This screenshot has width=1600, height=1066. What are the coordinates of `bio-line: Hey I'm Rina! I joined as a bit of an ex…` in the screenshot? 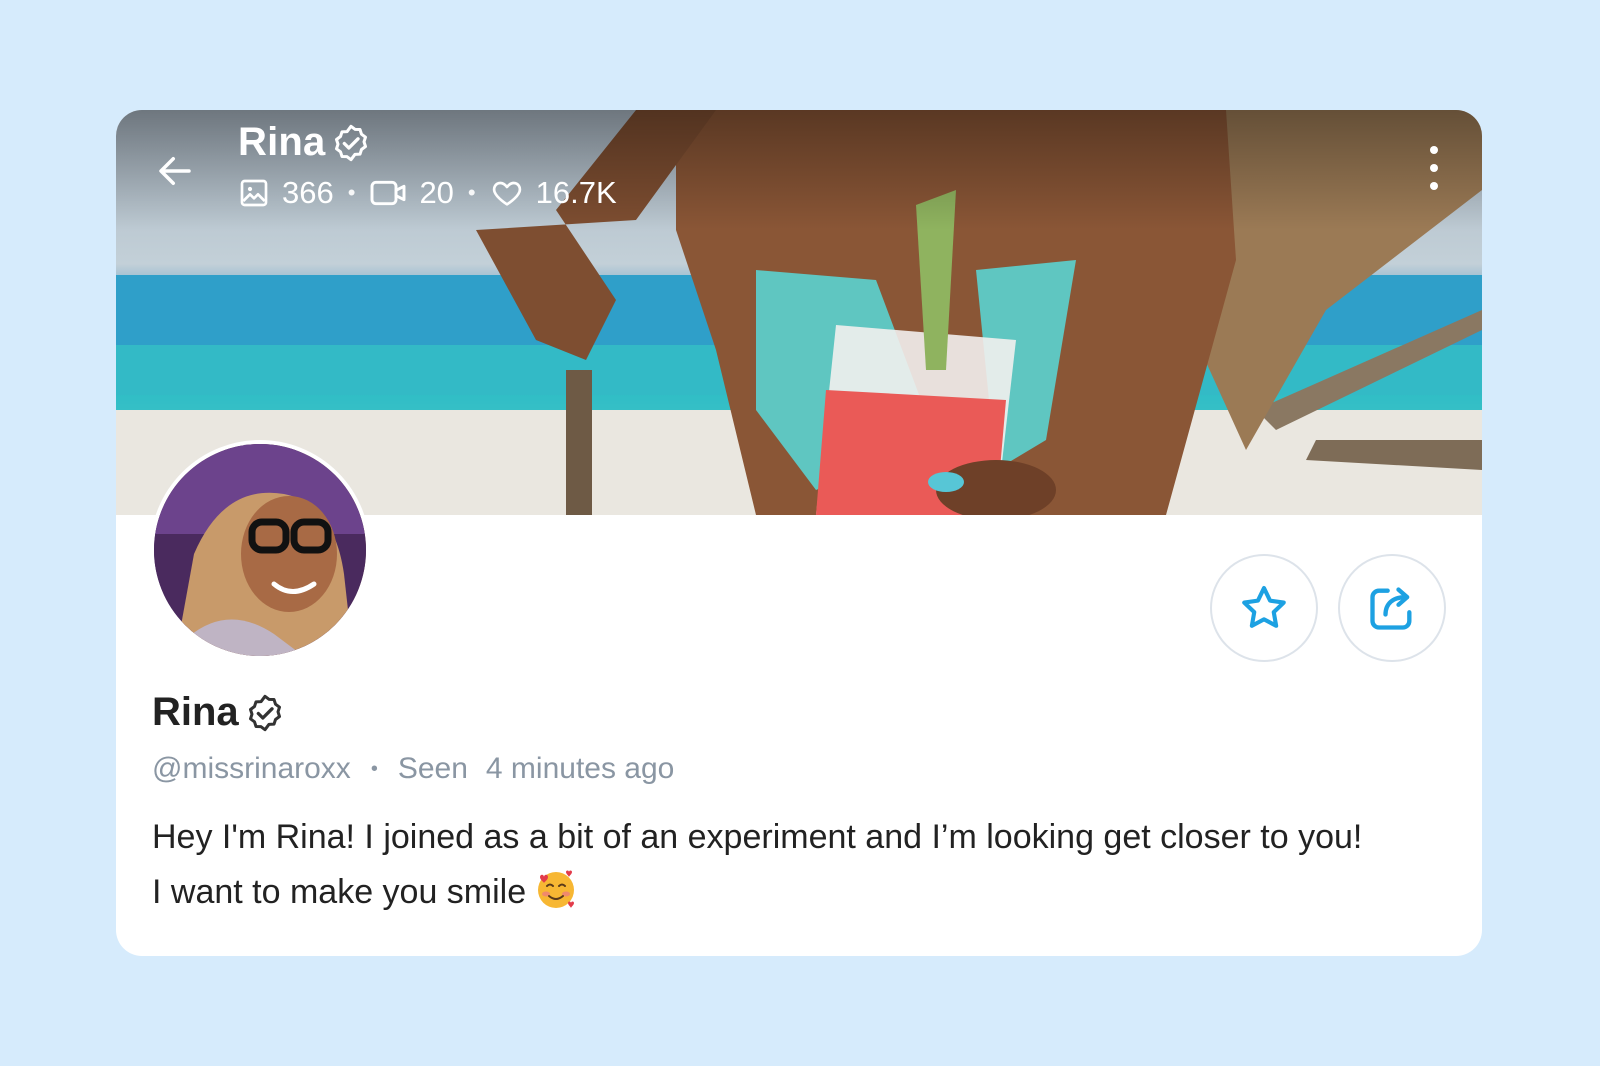 It's located at (757, 837).